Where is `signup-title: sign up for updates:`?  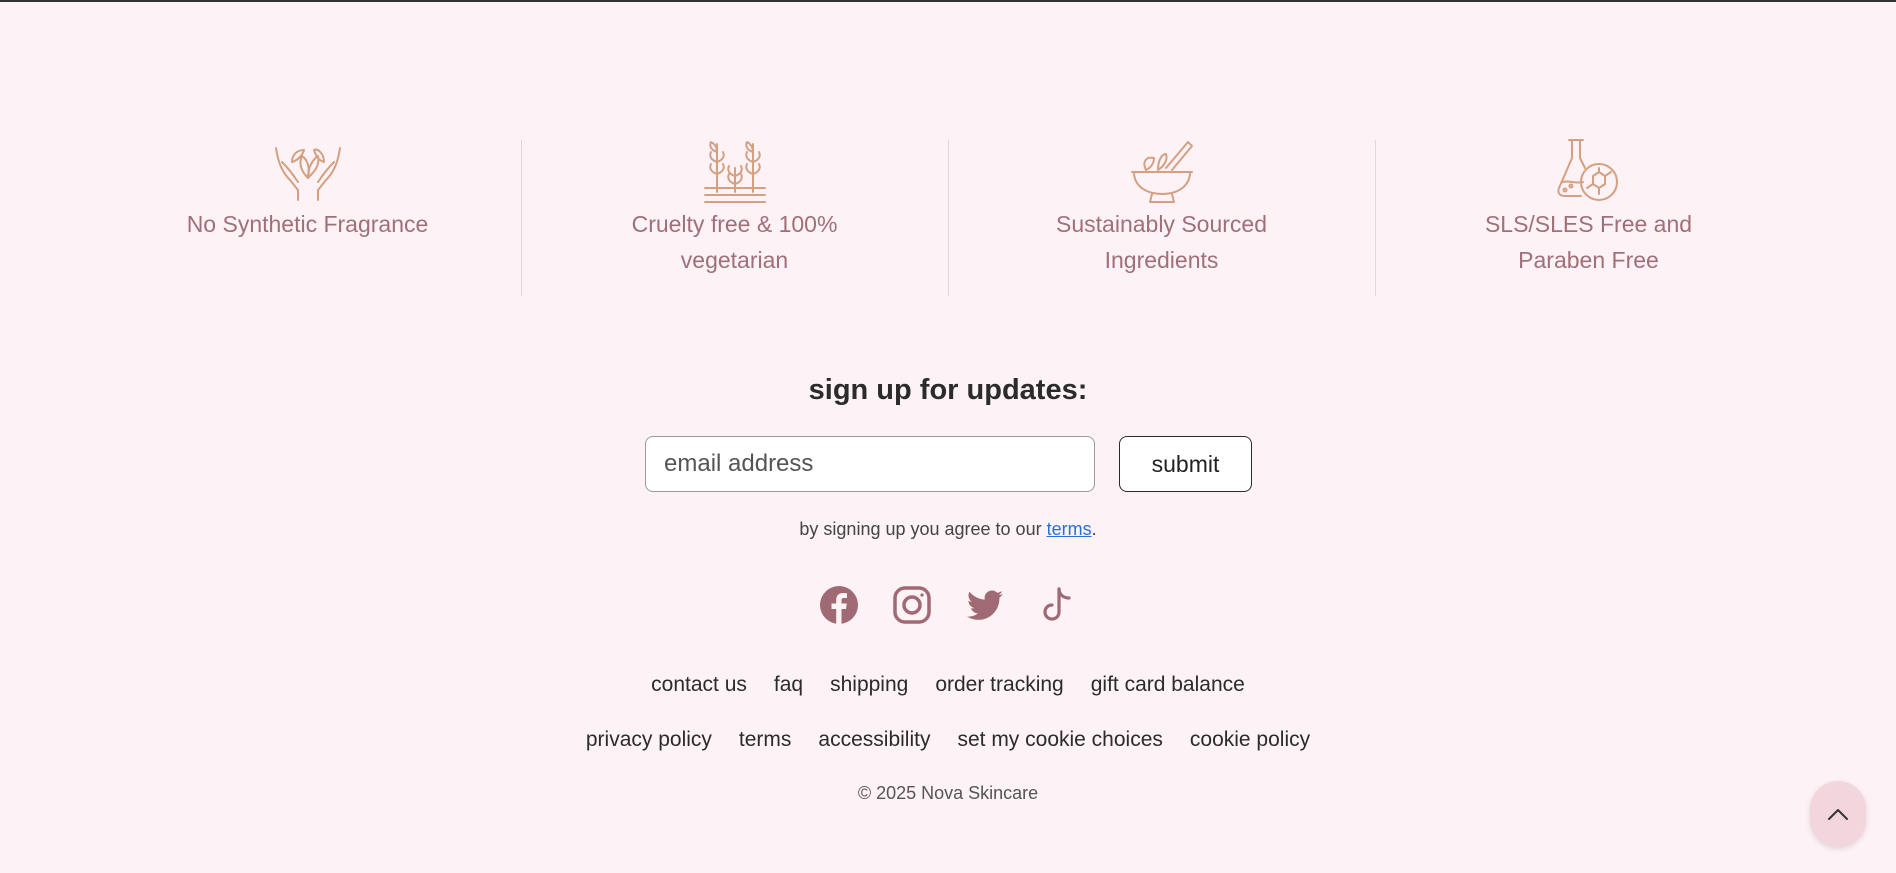 signup-title: sign up for updates: is located at coordinates (948, 390).